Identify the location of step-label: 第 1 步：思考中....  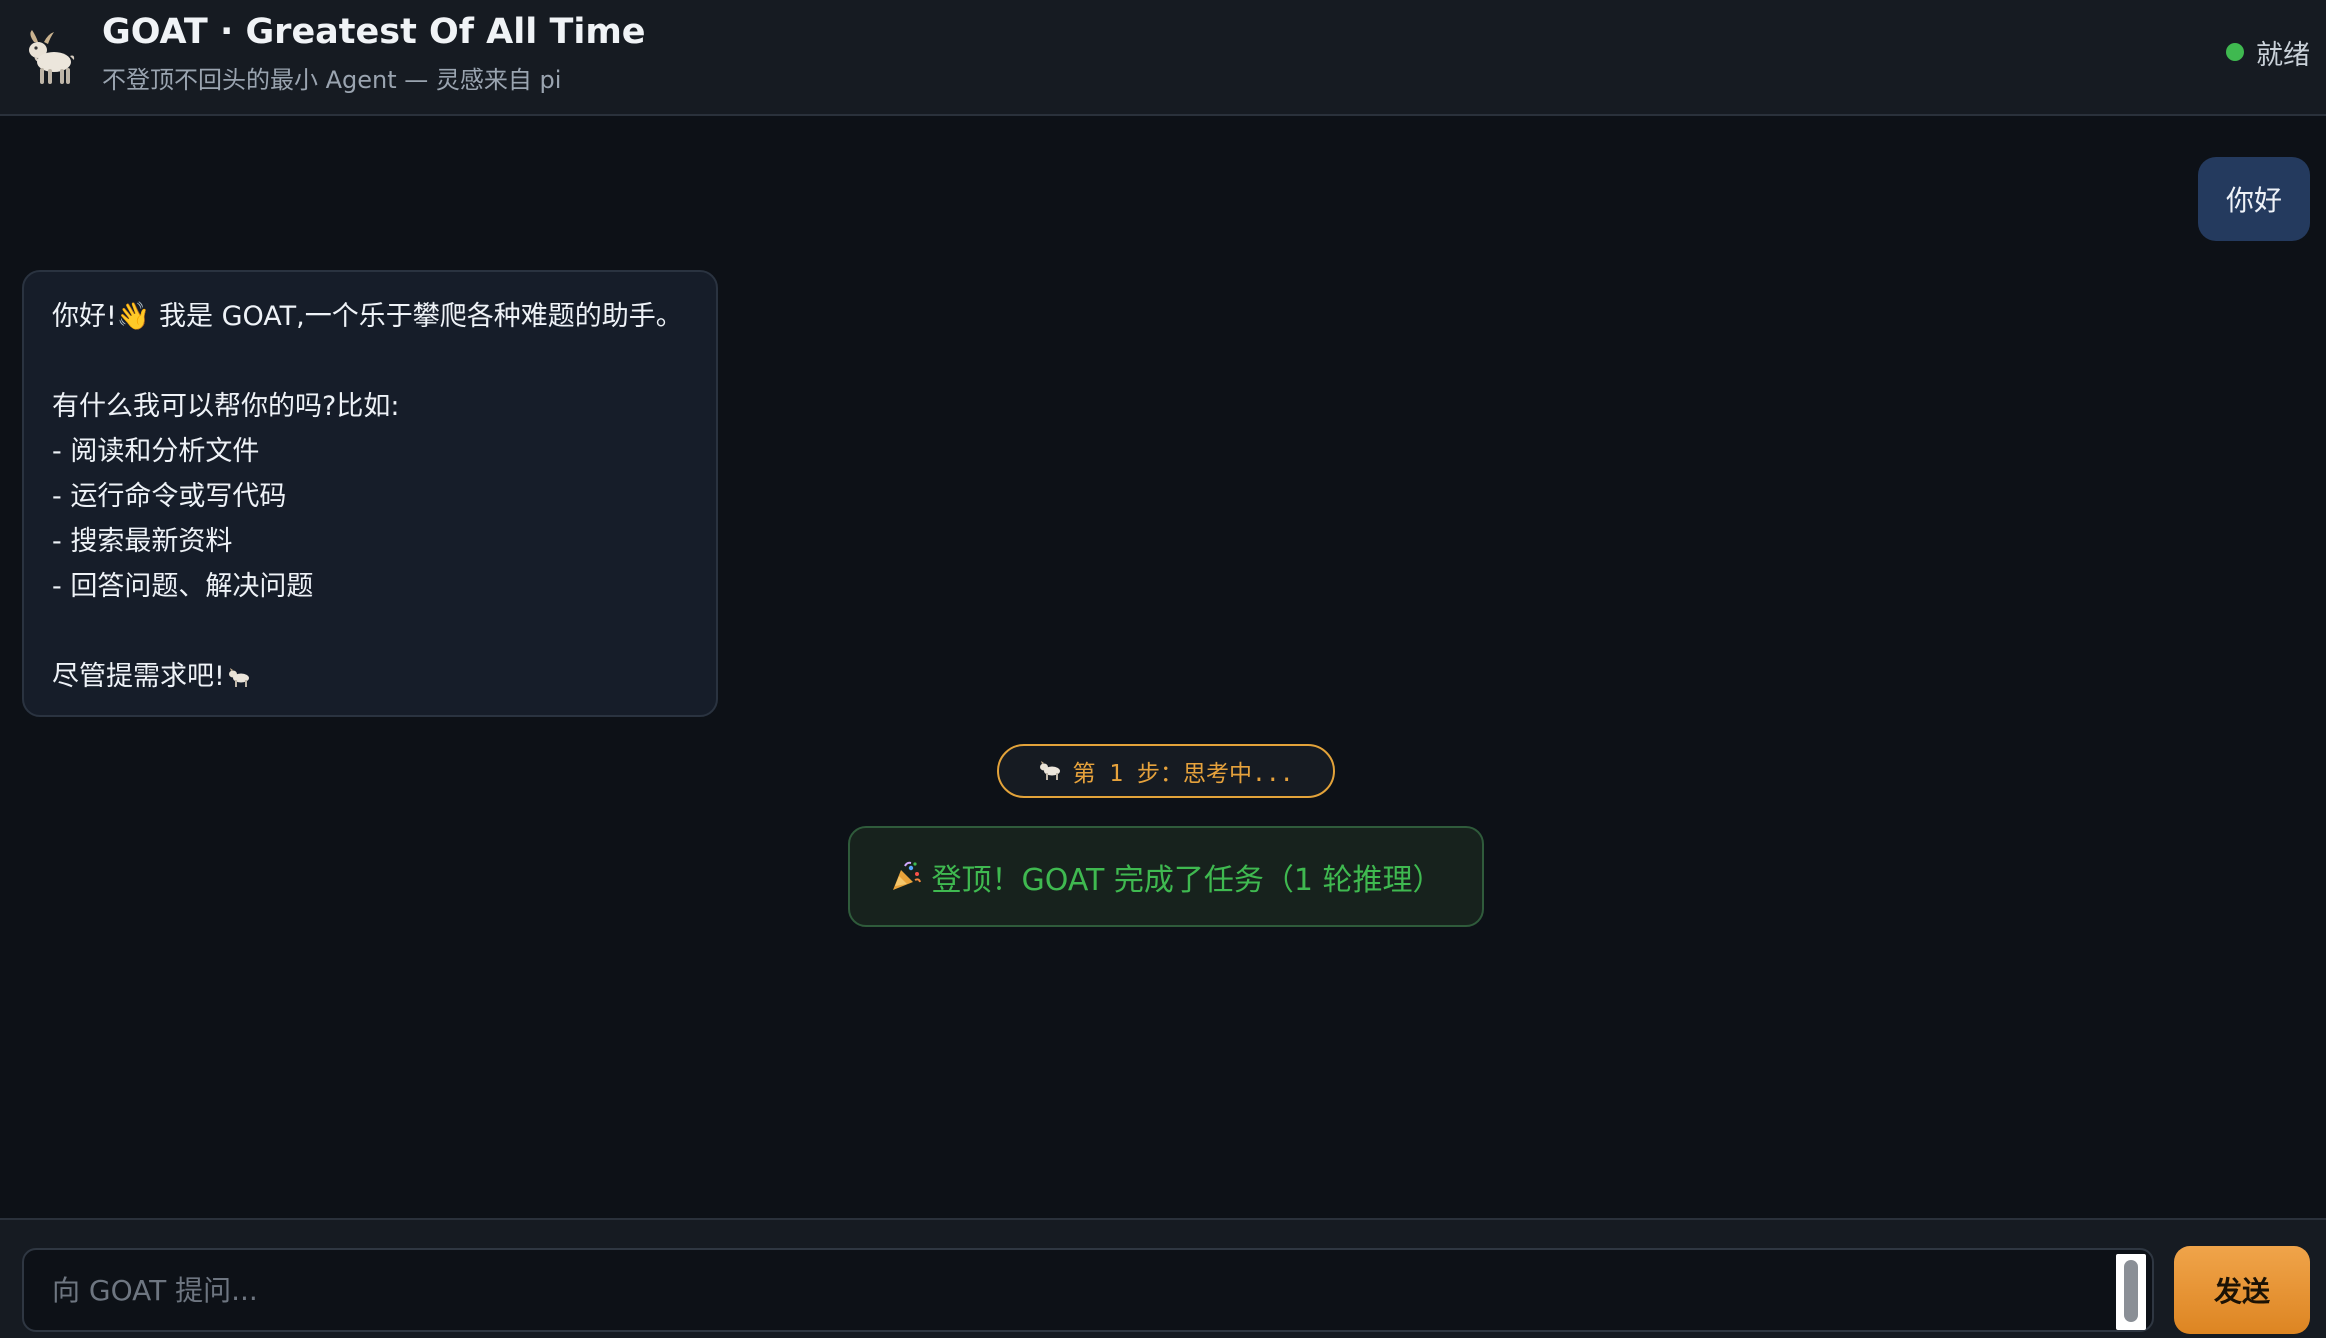
(1183, 774).